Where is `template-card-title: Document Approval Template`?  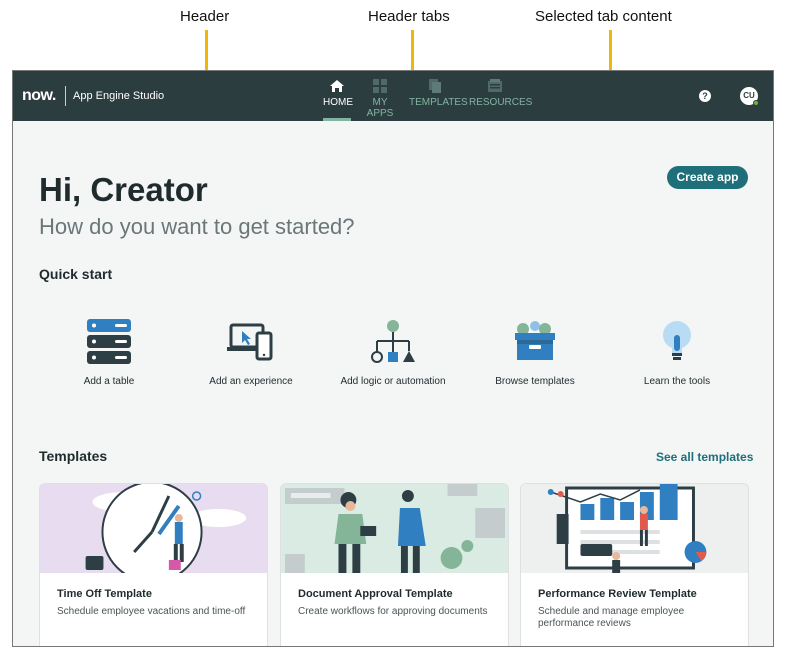 template-card-title: Document Approval Template is located at coordinates (375, 594).